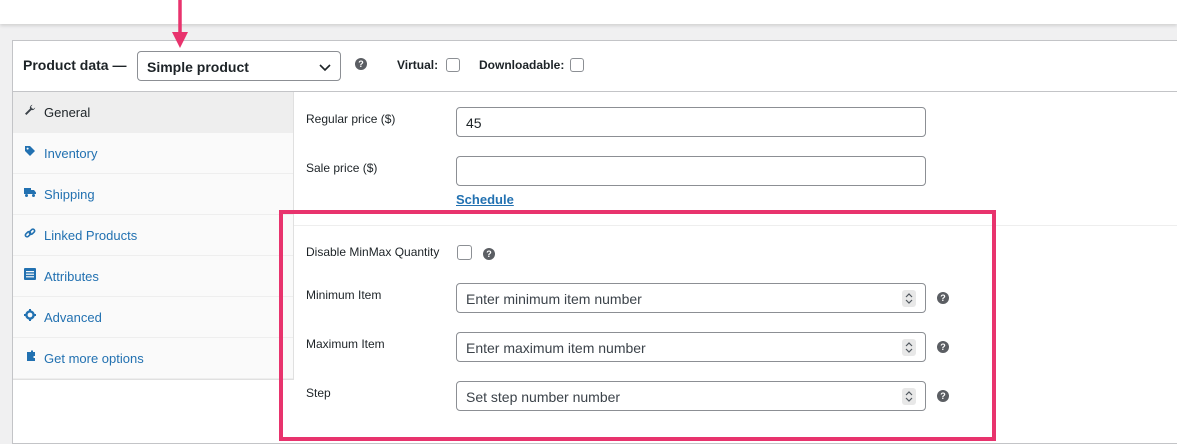  Describe the element at coordinates (30, 192) in the screenshot. I see `truck-icon` at that location.